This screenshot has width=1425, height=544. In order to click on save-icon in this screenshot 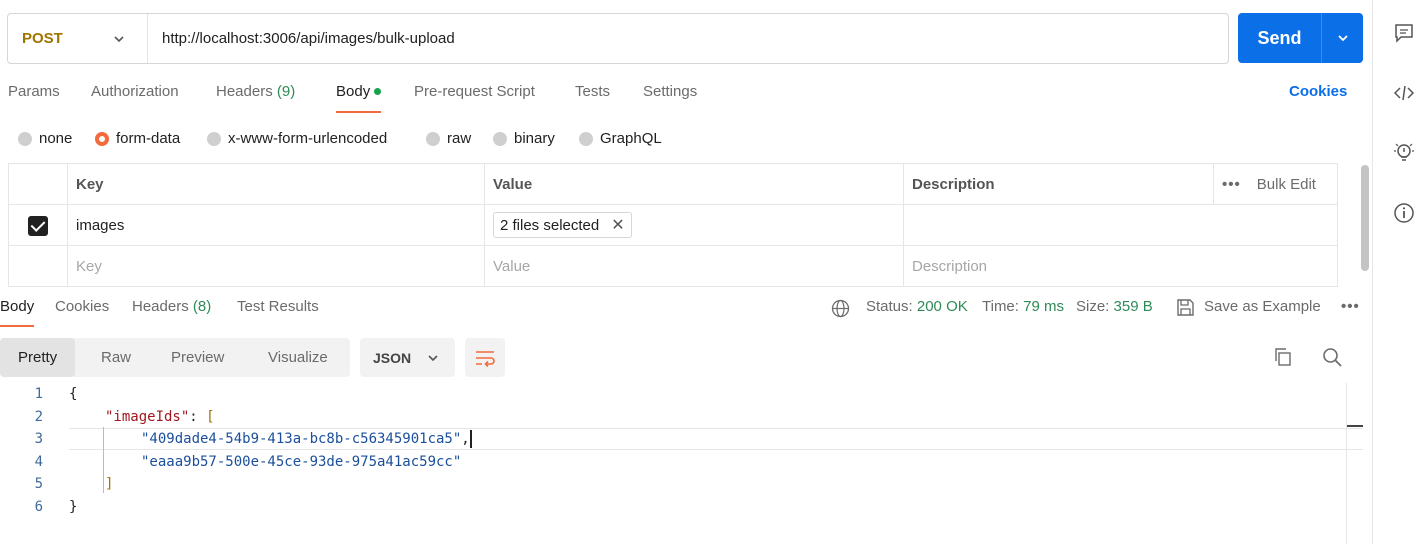, I will do `click(1185, 307)`.